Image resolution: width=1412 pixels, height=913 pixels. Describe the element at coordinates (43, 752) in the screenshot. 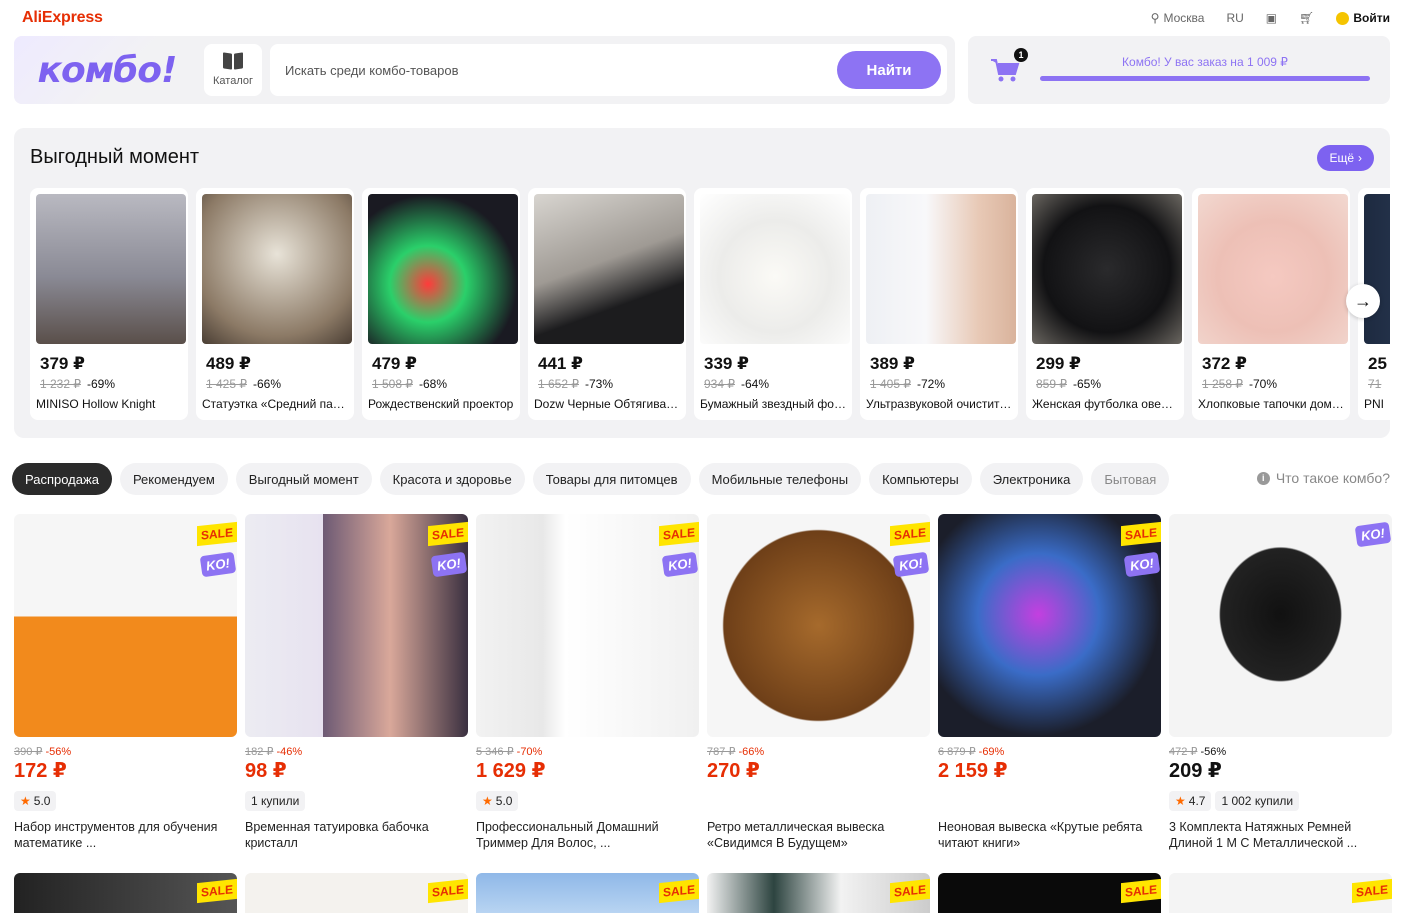

I see `old-price: 390 ₽ -56%` at that location.